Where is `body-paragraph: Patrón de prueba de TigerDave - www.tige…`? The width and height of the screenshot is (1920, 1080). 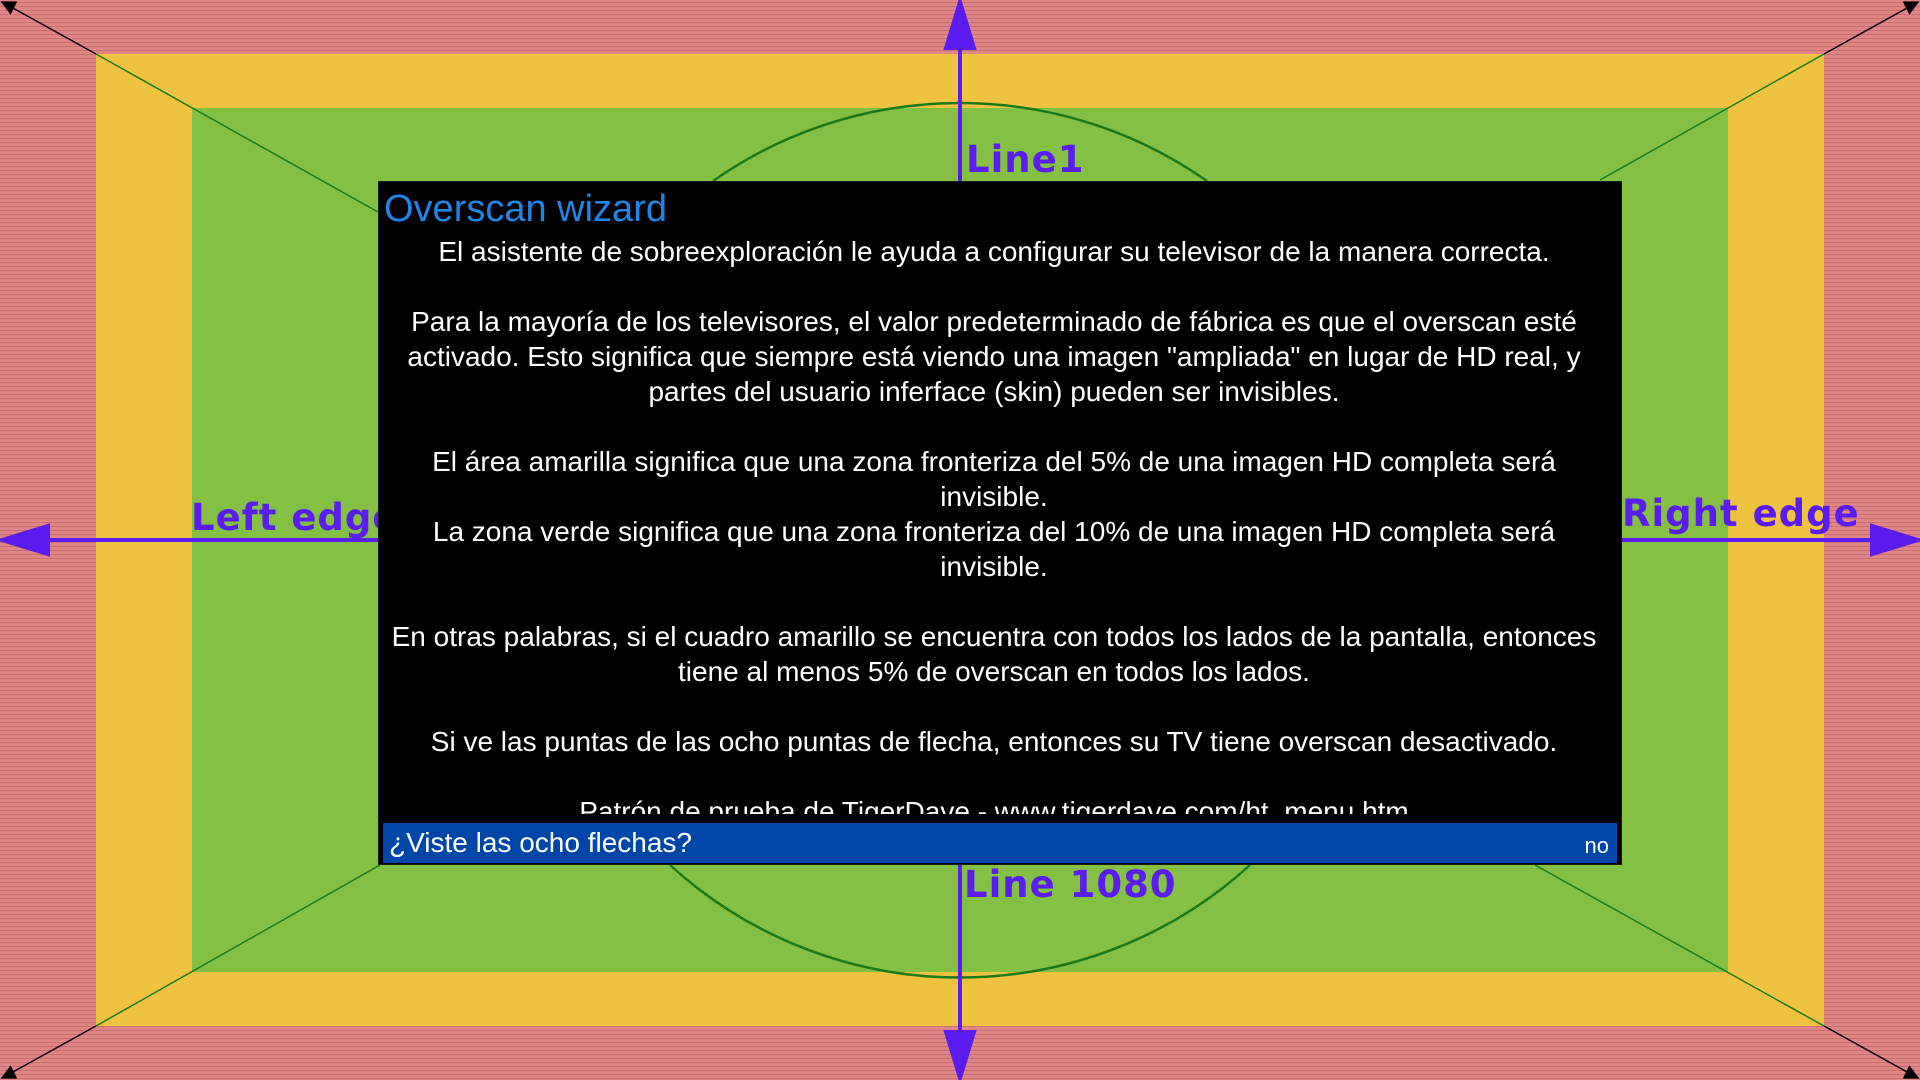 body-paragraph: Patrón de prueba de TigerDave - www.tige… is located at coordinates (994, 805).